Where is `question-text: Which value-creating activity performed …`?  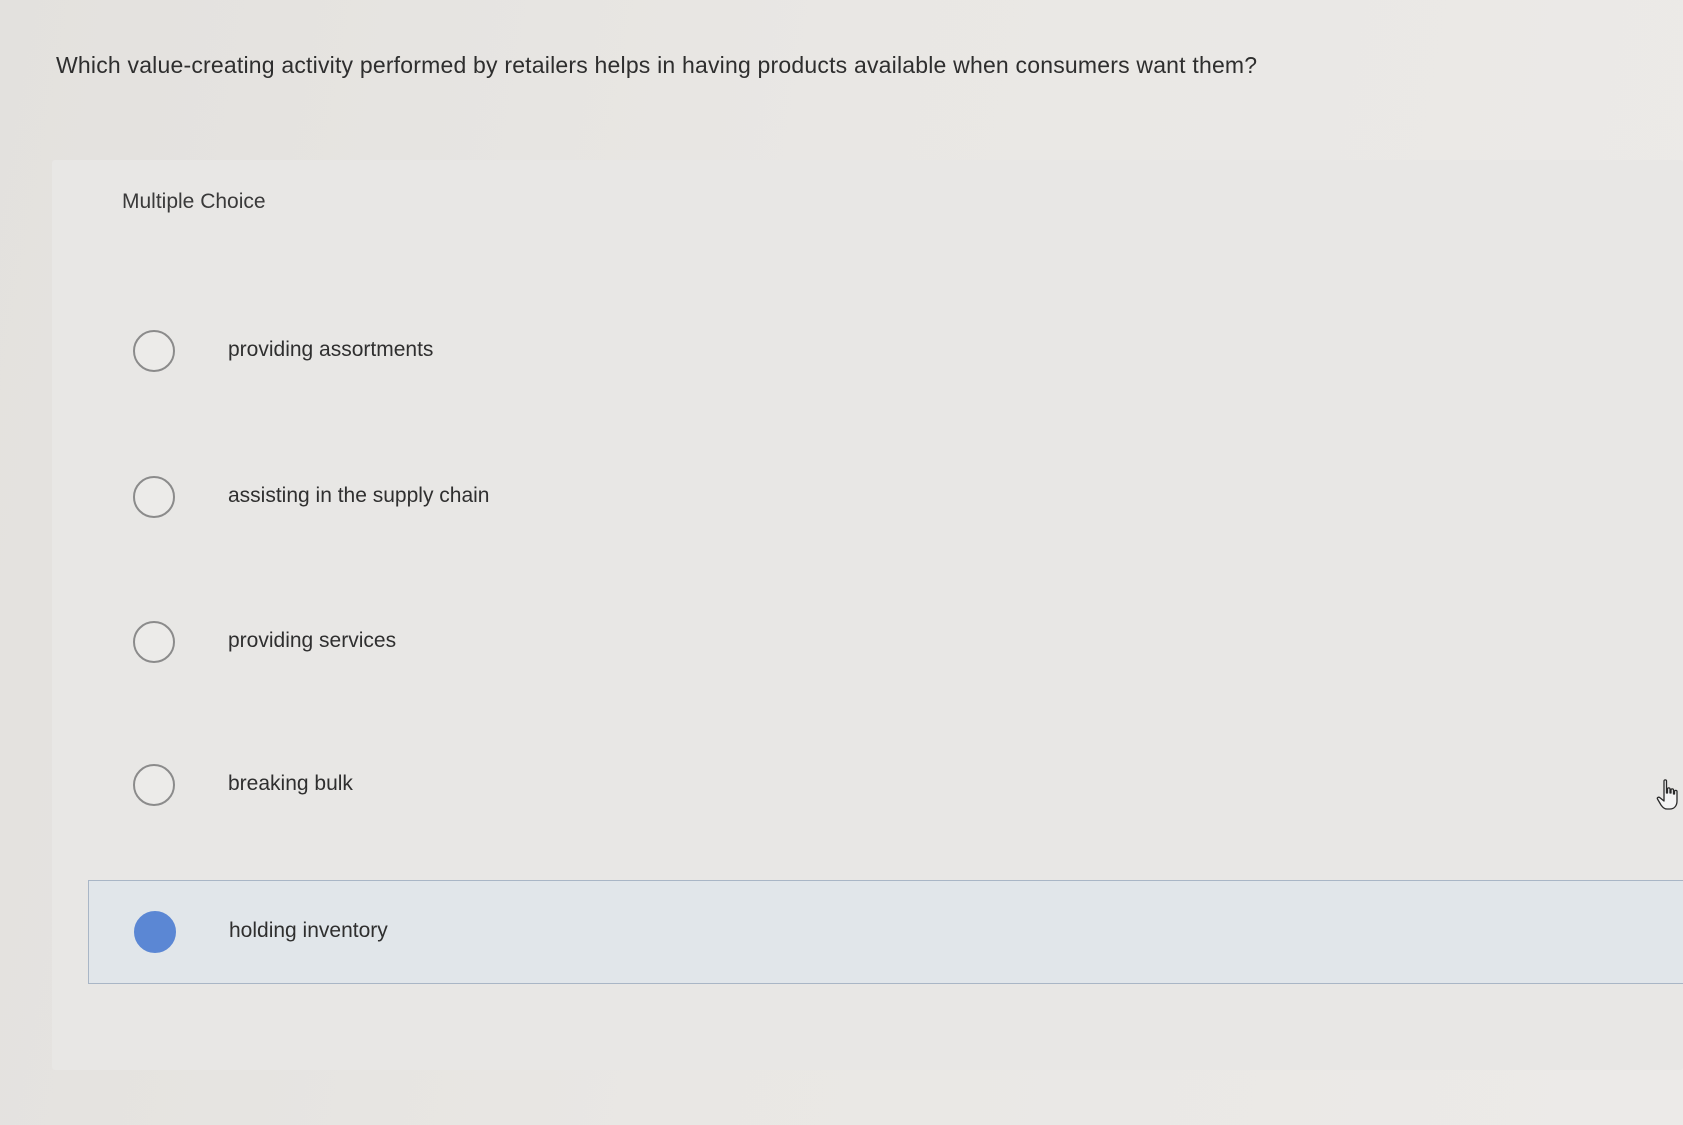
question-text: Which value-creating activity performed … is located at coordinates (657, 65).